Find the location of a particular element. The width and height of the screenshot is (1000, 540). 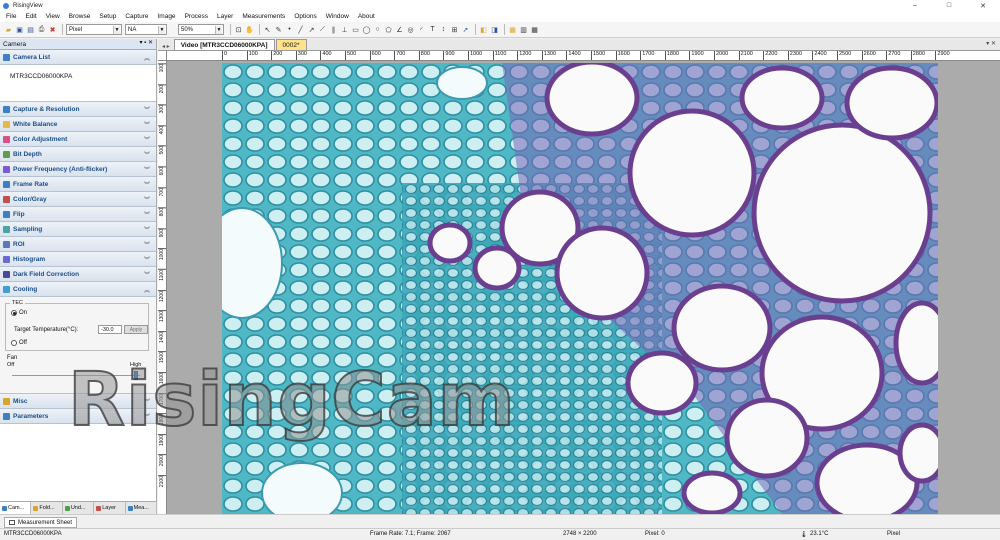

stack-icon: ▦ is located at coordinates (512, 29).